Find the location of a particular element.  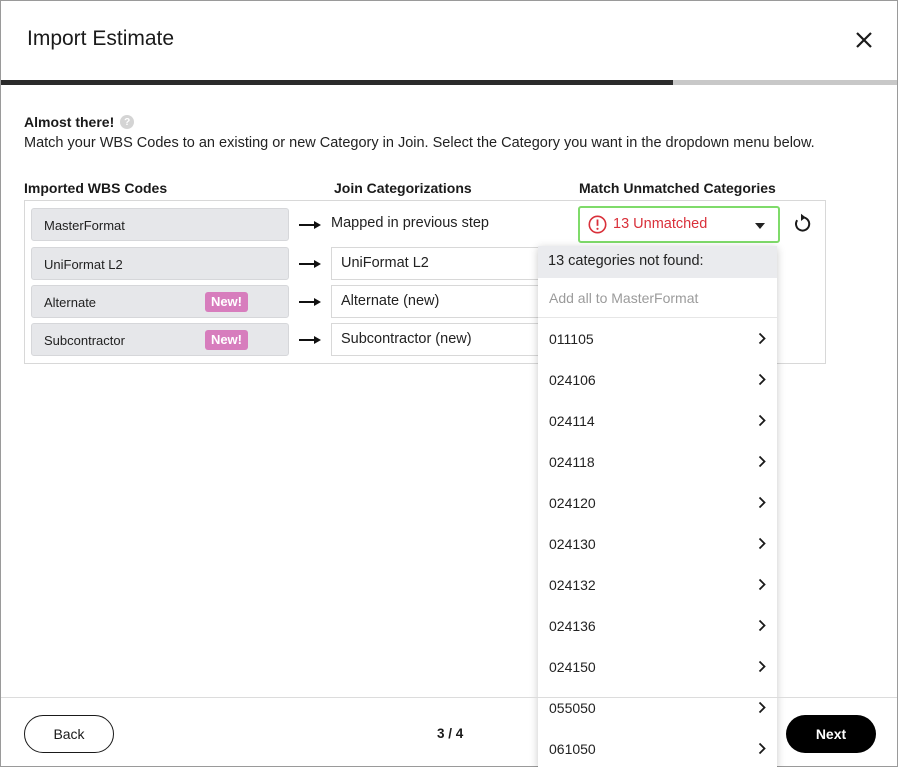

intro-heading: Almost there! ? is located at coordinates (79, 122).